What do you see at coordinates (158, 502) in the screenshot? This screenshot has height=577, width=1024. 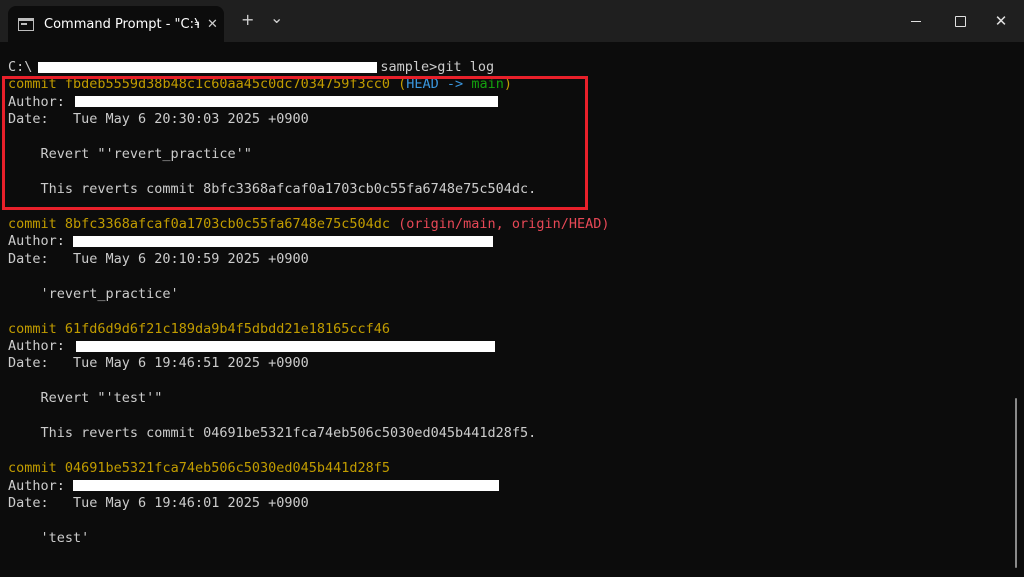 I see `date-line: Date: Tue May 6 19:46:01 2025 +0900` at bounding box center [158, 502].